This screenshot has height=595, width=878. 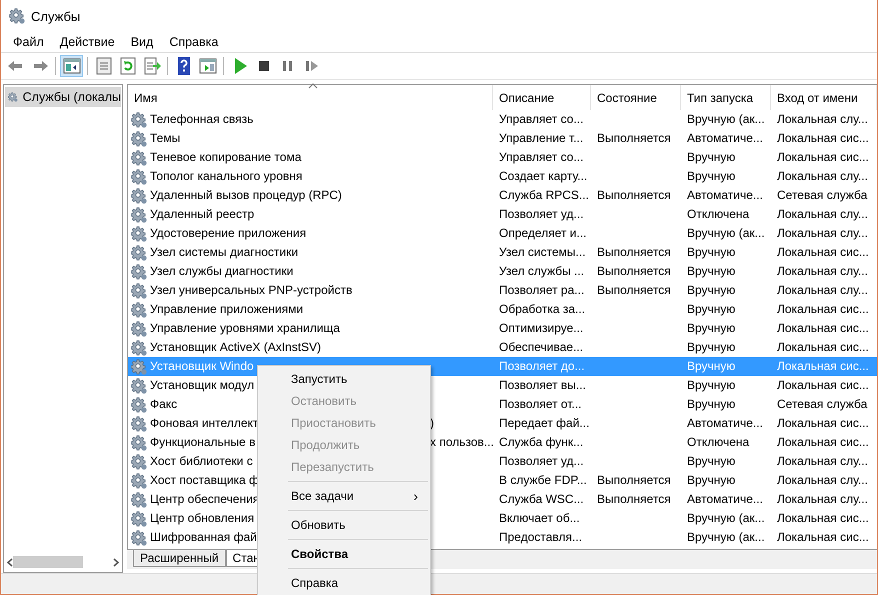 What do you see at coordinates (344, 525) in the screenshot?
I see `menu-item: Обновить` at bounding box center [344, 525].